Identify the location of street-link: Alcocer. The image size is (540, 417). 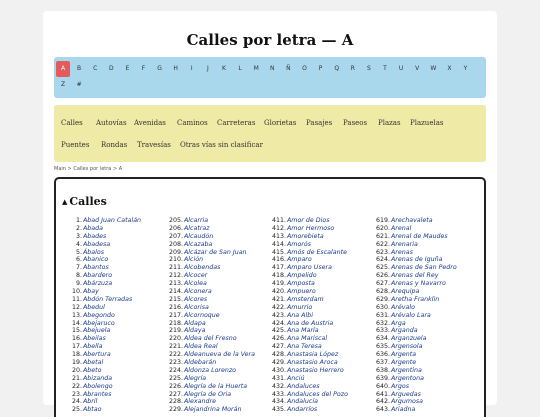
(195, 275).